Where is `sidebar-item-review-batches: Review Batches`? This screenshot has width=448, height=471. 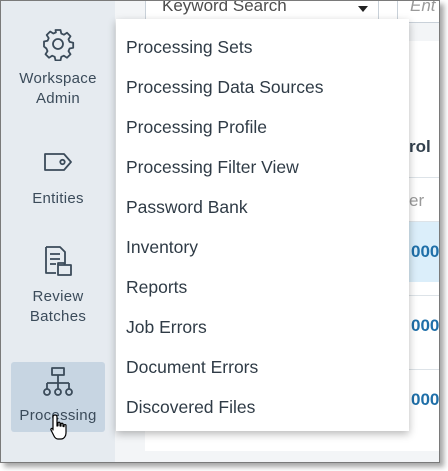 sidebar-item-review-batches: Review Batches is located at coordinates (58, 288).